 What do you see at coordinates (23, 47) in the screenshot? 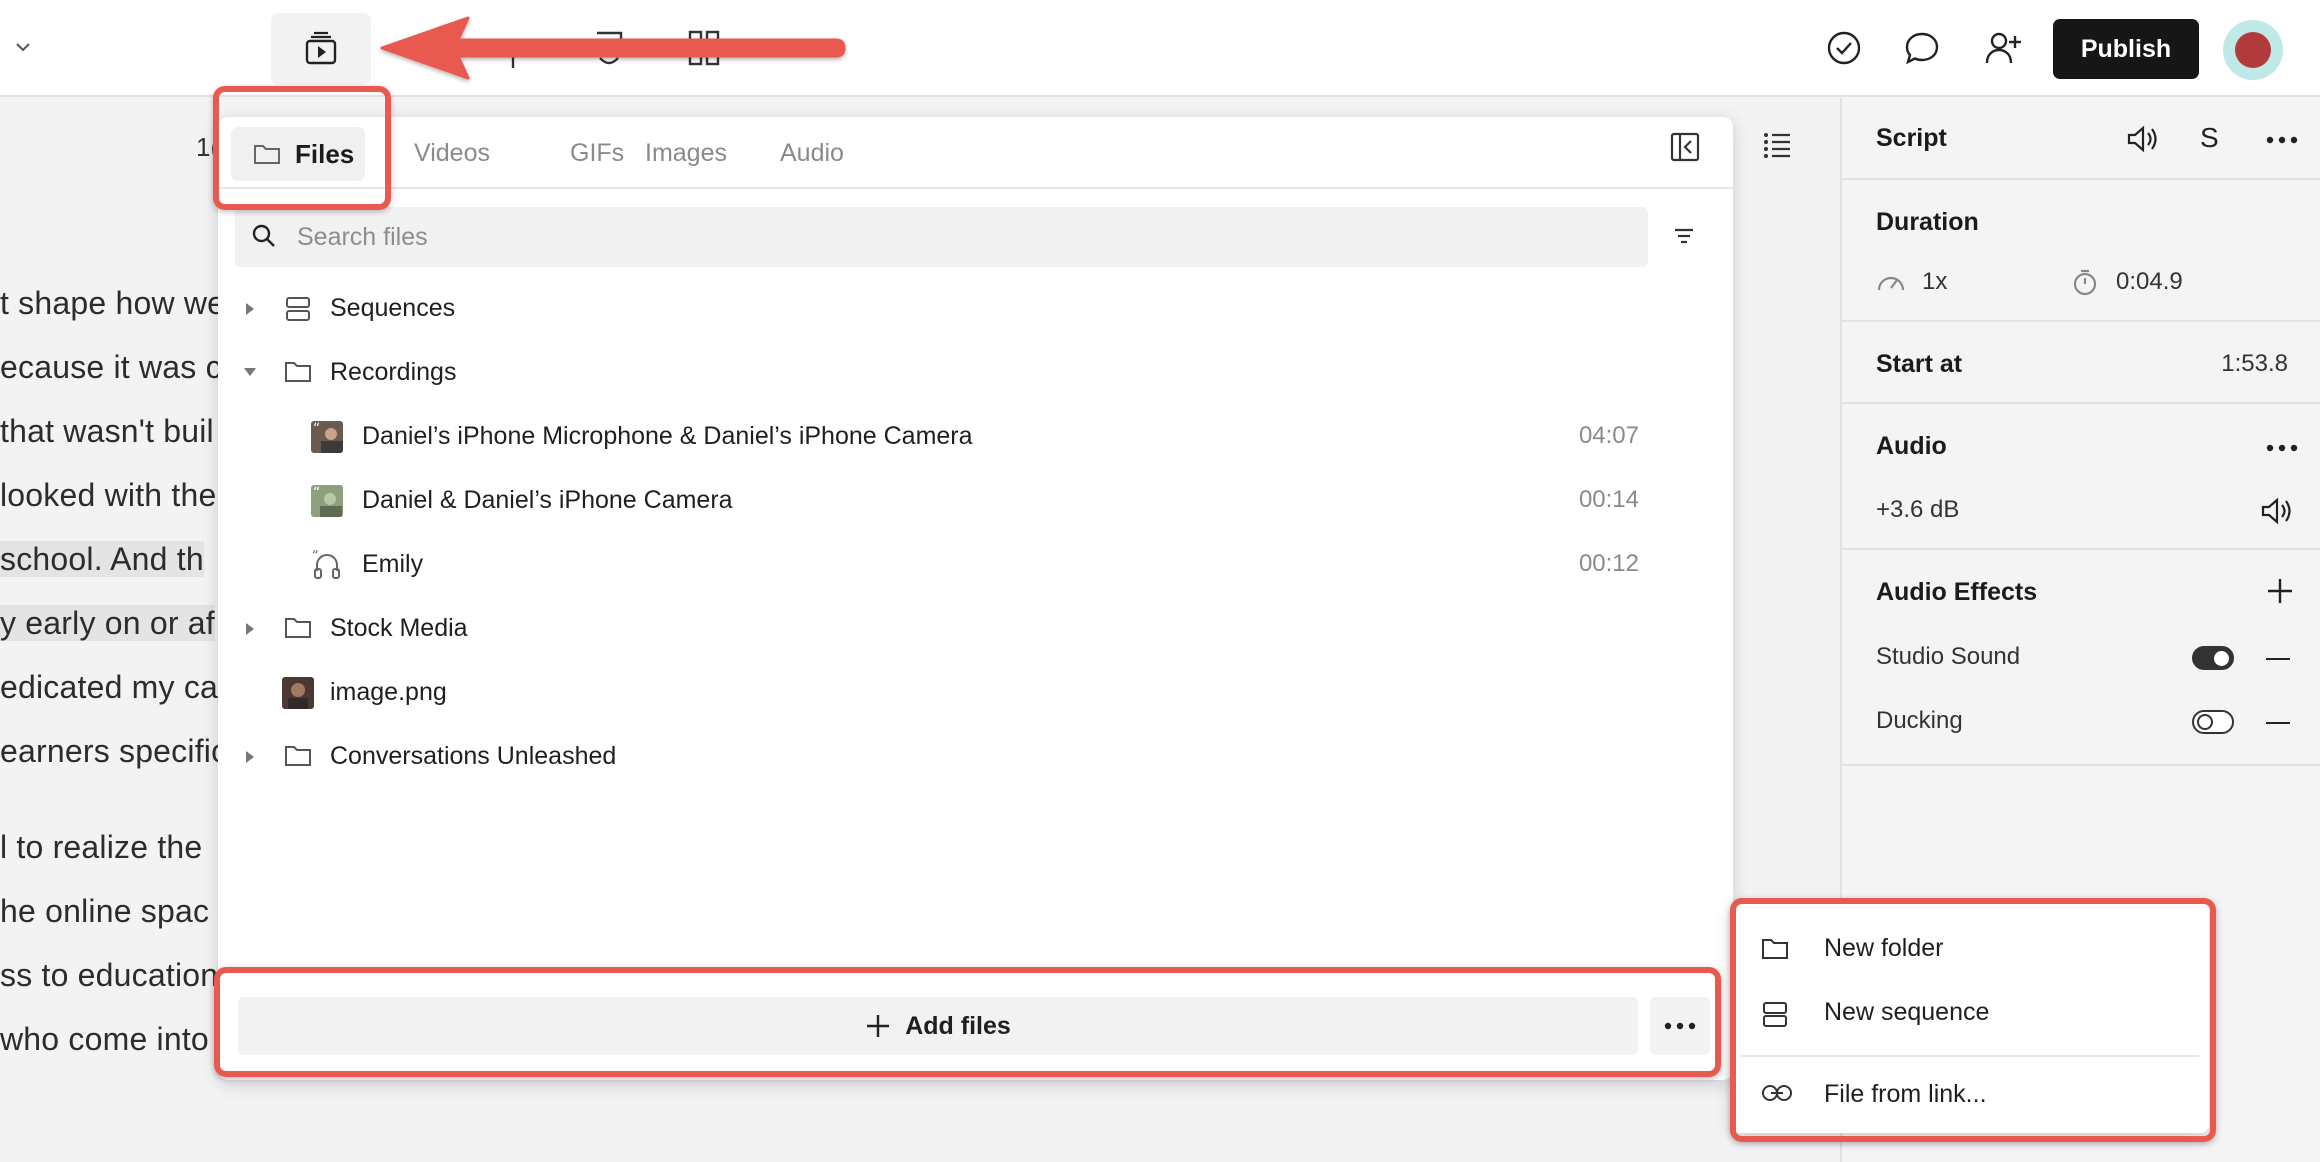
I see `chevron-down-icon` at bounding box center [23, 47].